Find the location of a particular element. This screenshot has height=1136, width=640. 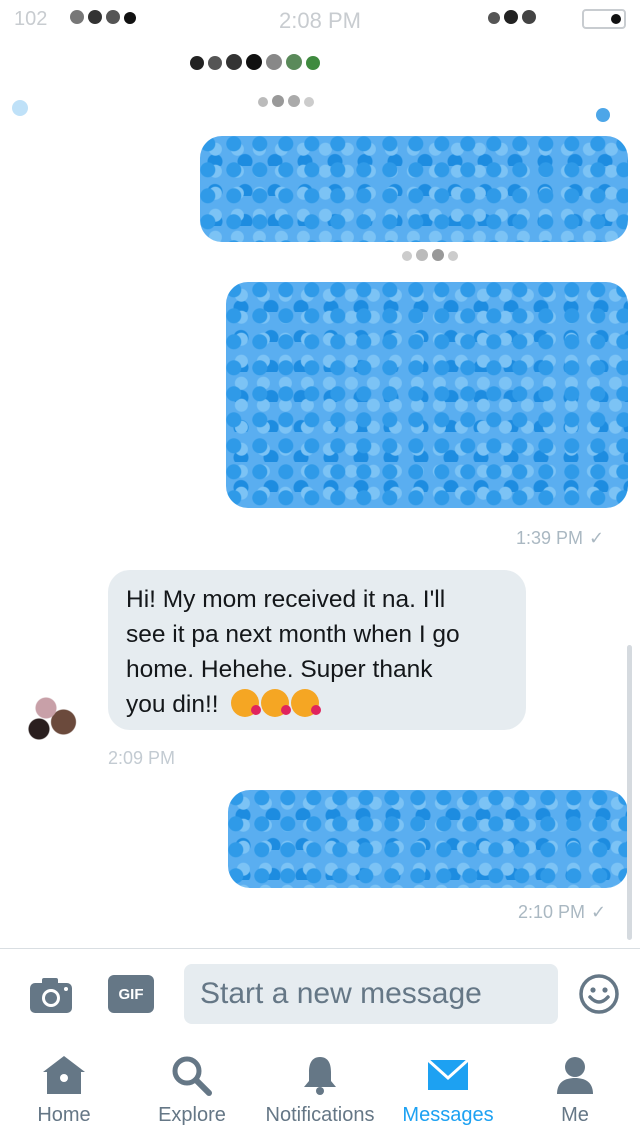

tab-explore: Explore is located at coordinates (192, 1087).